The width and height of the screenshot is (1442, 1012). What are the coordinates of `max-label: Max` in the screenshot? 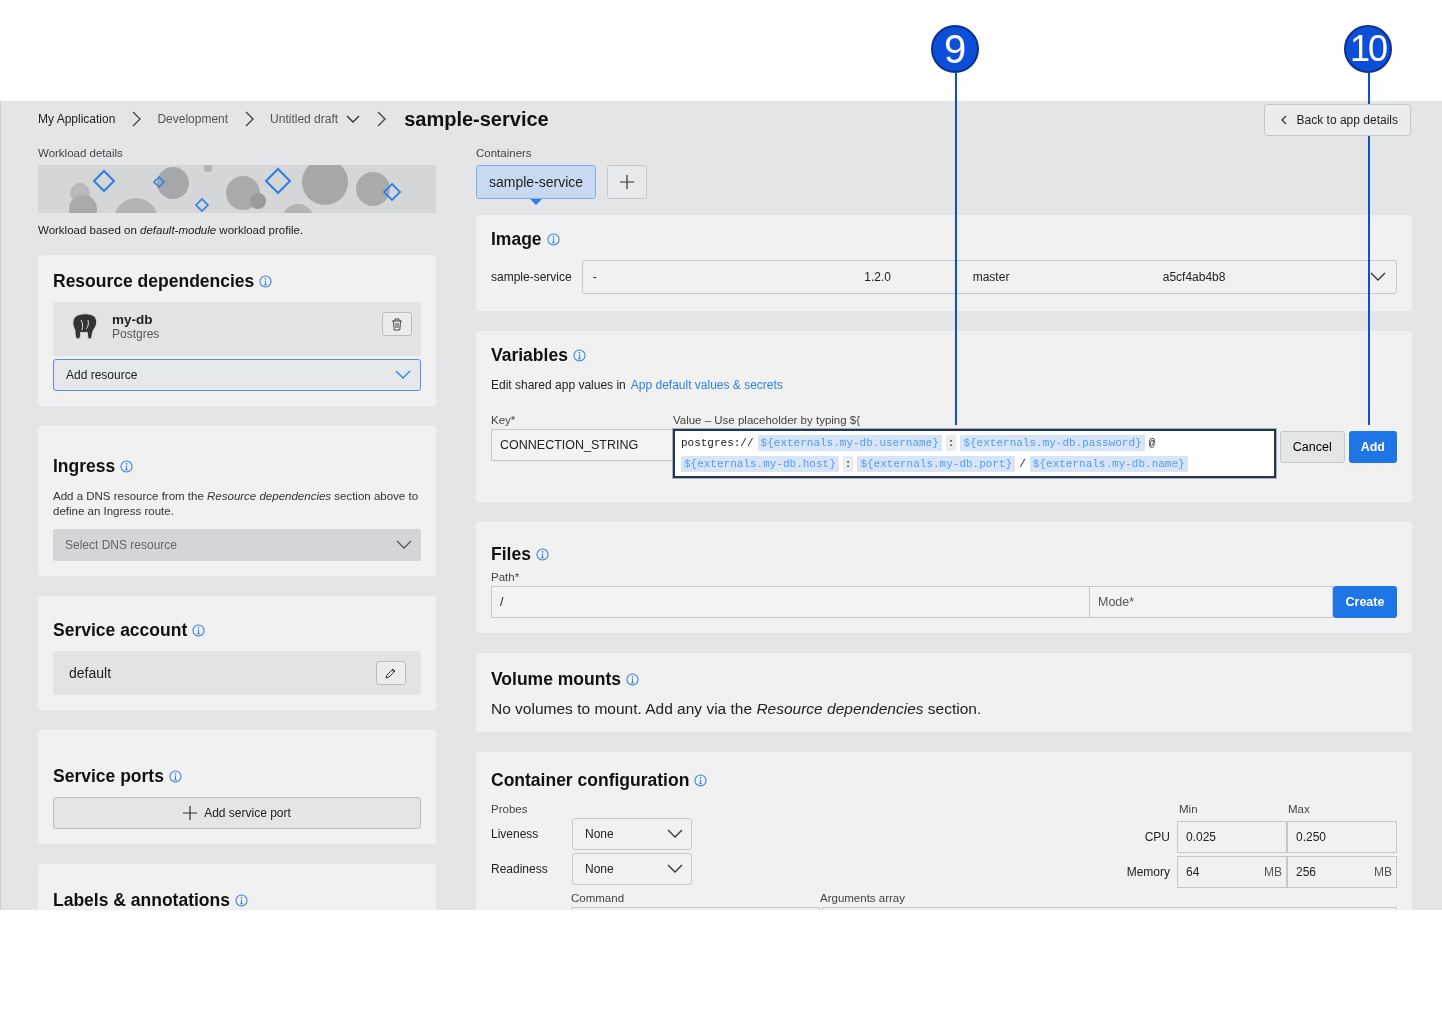 It's located at (1299, 809).